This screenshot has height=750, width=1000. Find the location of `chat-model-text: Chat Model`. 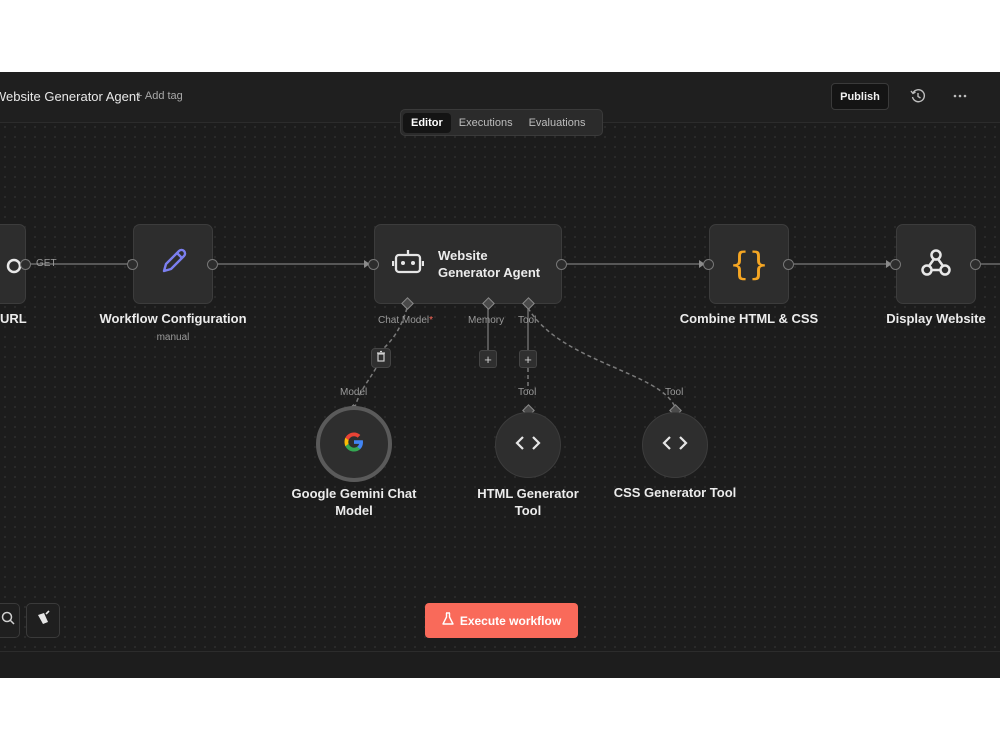

chat-model-text: Chat Model is located at coordinates (404, 320).